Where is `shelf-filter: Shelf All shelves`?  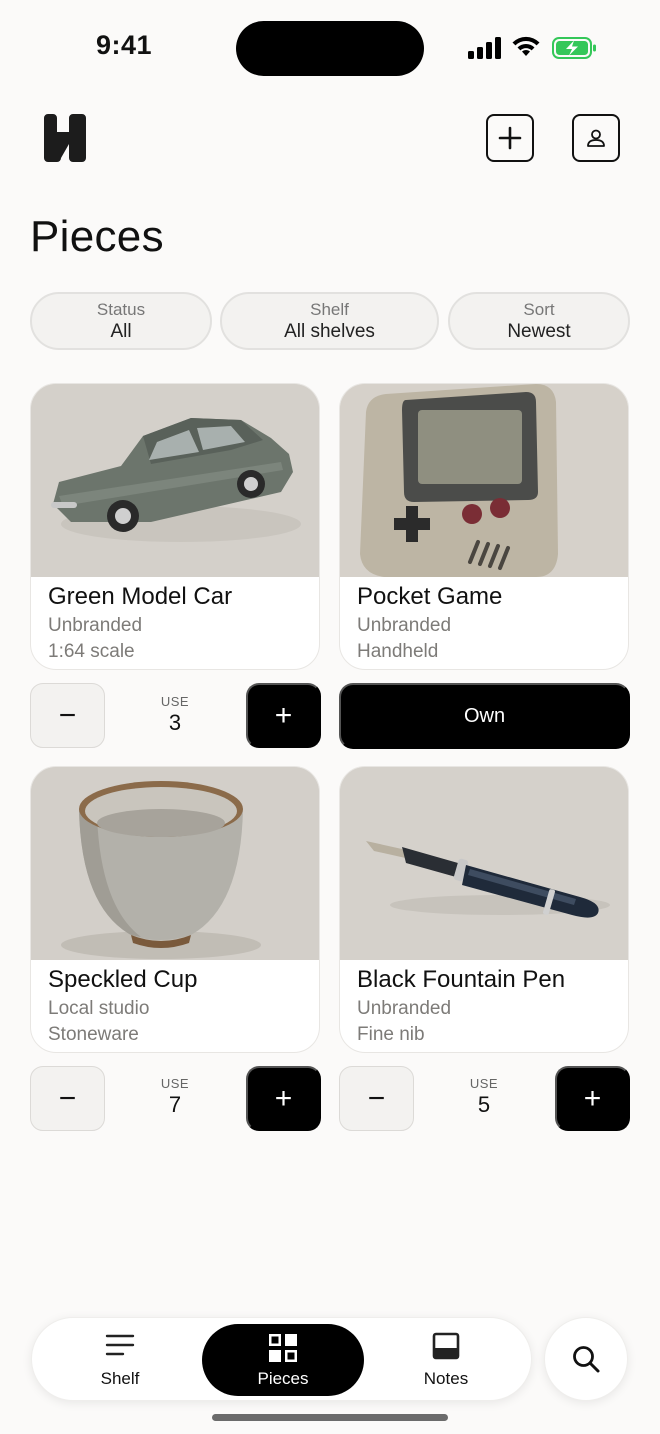
shelf-filter: Shelf All shelves is located at coordinates (329, 321).